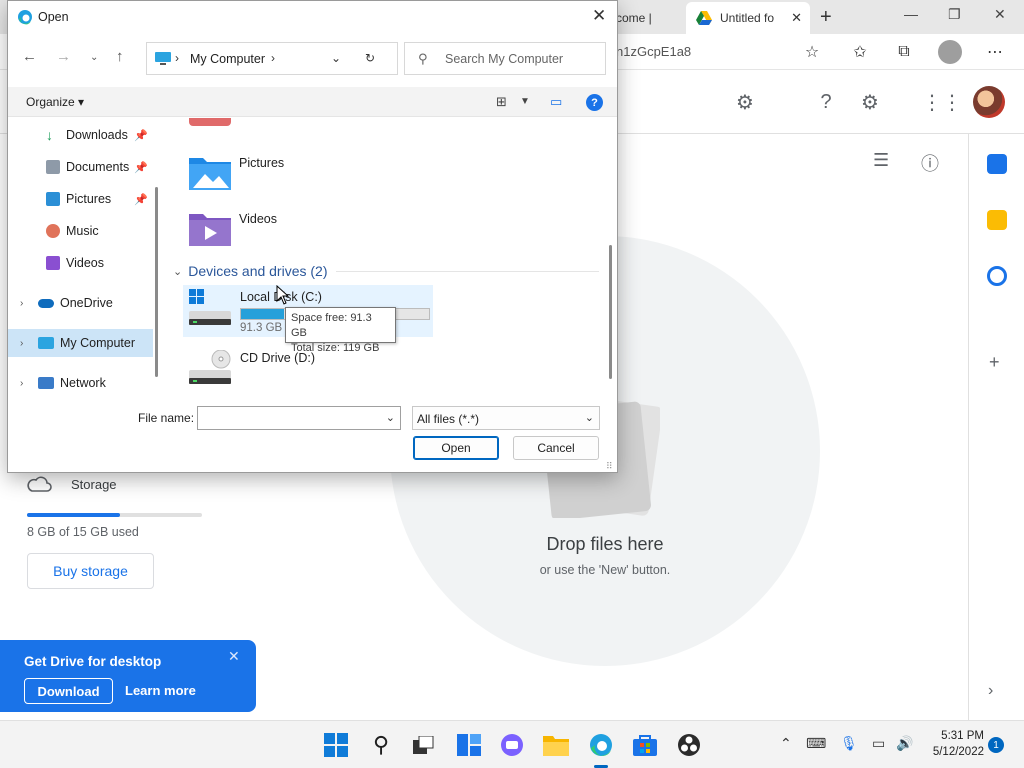 Image resolution: width=1024 pixels, height=768 pixels. What do you see at coordinates (610, 312) in the screenshot?
I see `content-scrollbar` at bounding box center [610, 312].